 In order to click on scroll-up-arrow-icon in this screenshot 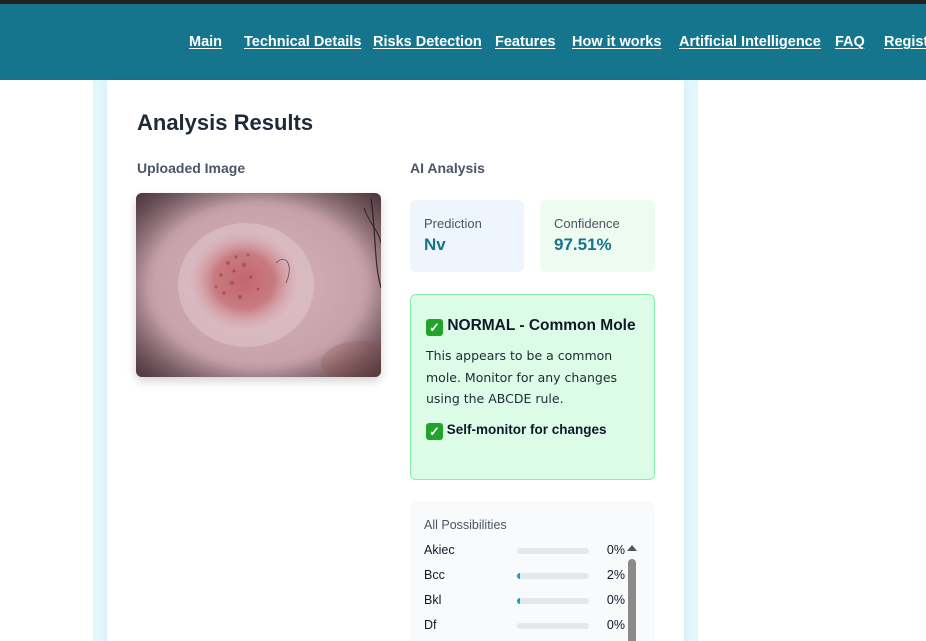, I will do `click(632, 548)`.